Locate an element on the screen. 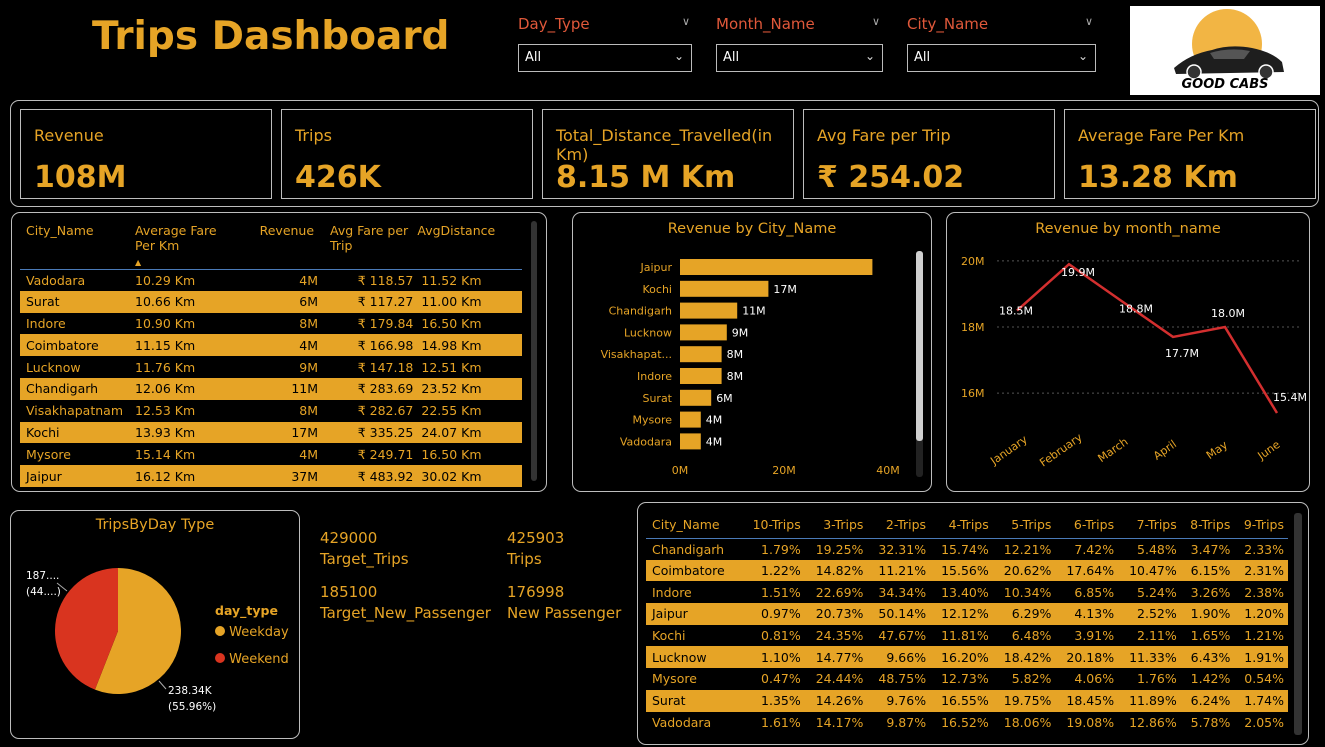  table-cell: 0.81% is located at coordinates (781, 636).